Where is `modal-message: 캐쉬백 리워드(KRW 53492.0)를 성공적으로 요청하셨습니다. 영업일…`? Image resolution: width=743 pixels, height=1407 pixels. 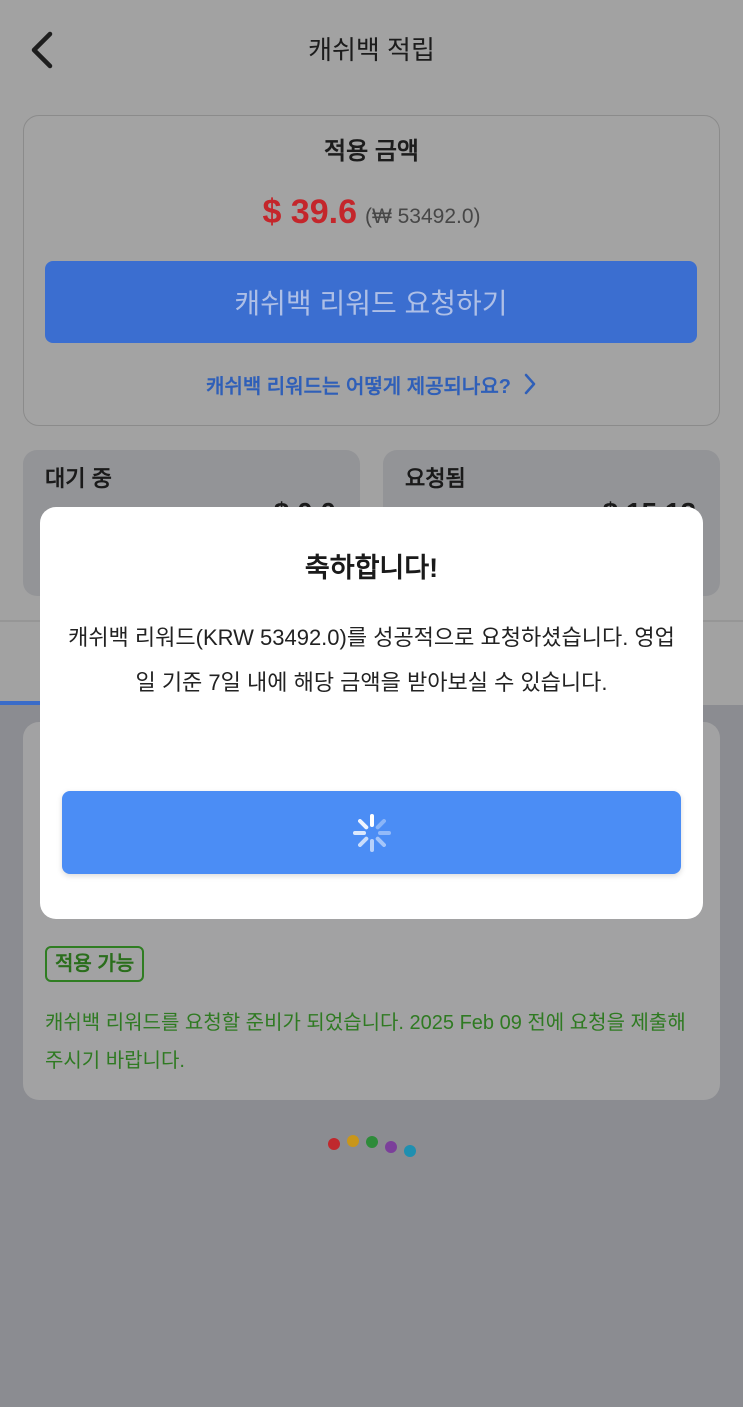 modal-message: 캐쉬백 리워드(KRW 53492.0)를 성공적으로 요청하셨습니다. 영업일… is located at coordinates (371, 660).